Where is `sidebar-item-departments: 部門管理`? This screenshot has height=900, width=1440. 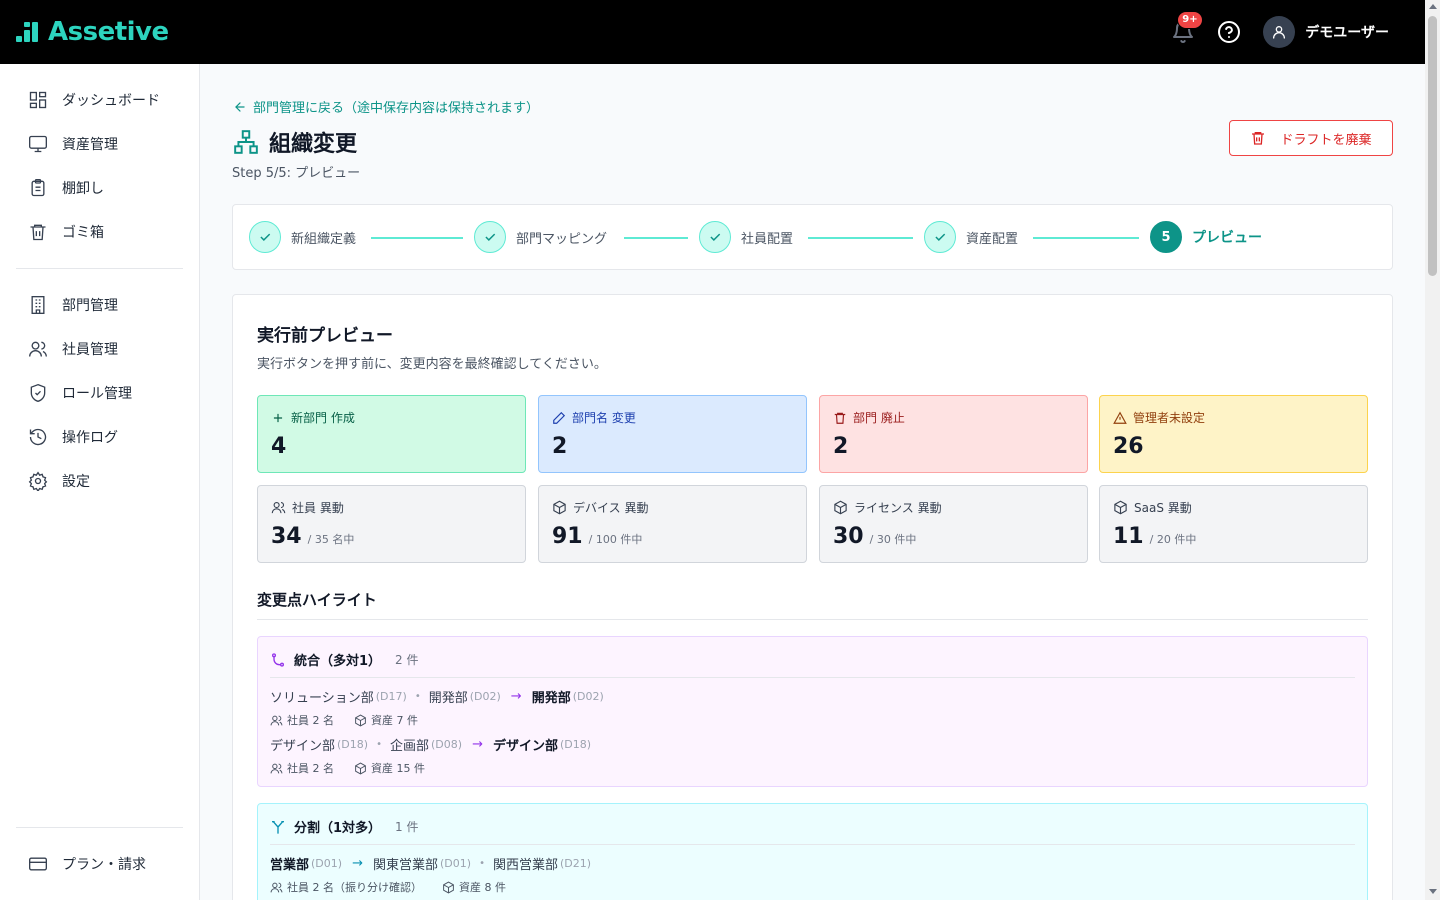 sidebar-item-departments: 部門管理 is located at coordinates (73, 305).